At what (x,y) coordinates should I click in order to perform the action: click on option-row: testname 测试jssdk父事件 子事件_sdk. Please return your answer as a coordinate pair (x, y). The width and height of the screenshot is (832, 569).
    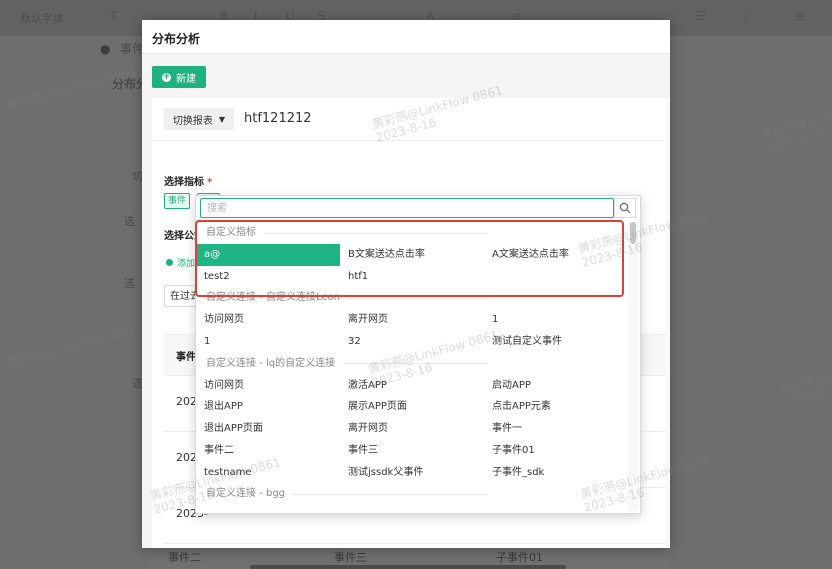
    Looking at the image, I should click on (412, 473).